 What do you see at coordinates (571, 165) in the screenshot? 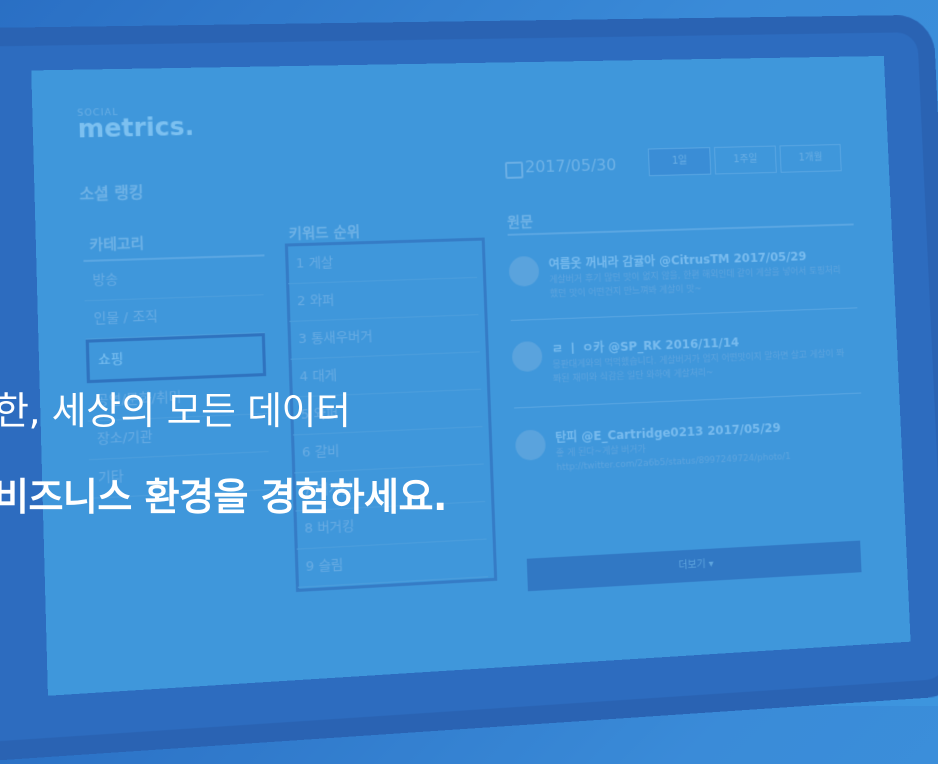
I see `date-display: 2017/05/30` at bounding box center [571, 165].